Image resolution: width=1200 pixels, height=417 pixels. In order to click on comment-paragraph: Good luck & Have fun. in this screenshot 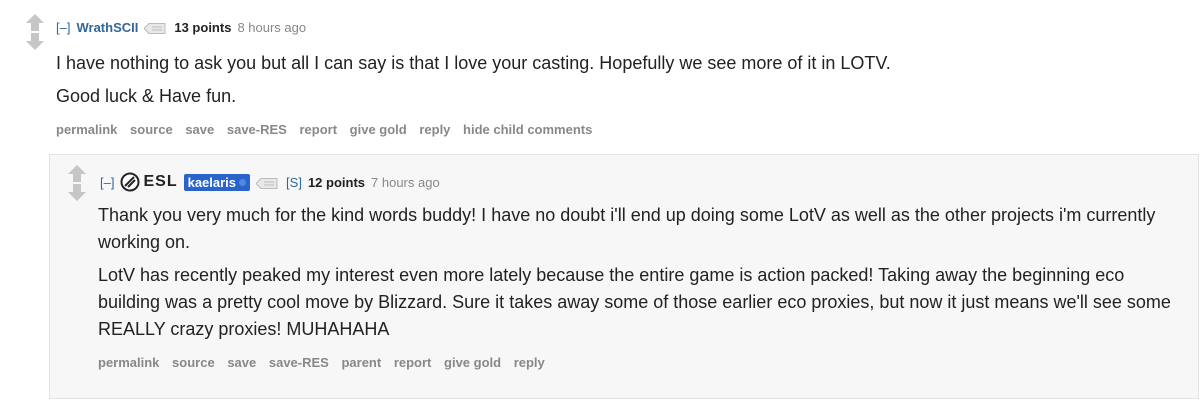, I will do `click(146, 96)`.